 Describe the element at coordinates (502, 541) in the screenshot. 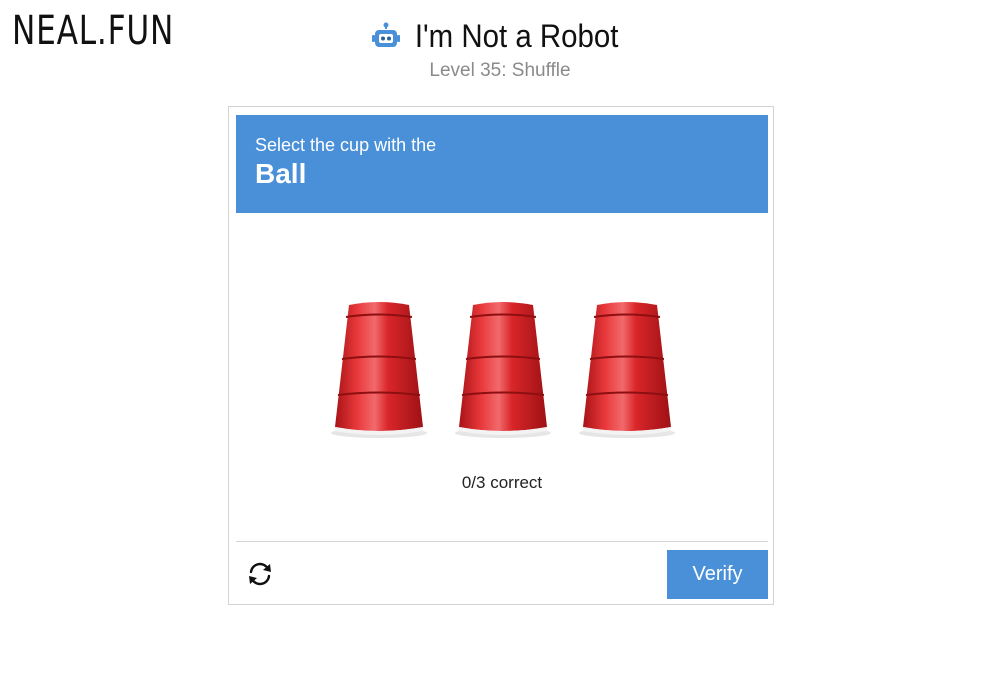

I see `footer-divider` at that location.